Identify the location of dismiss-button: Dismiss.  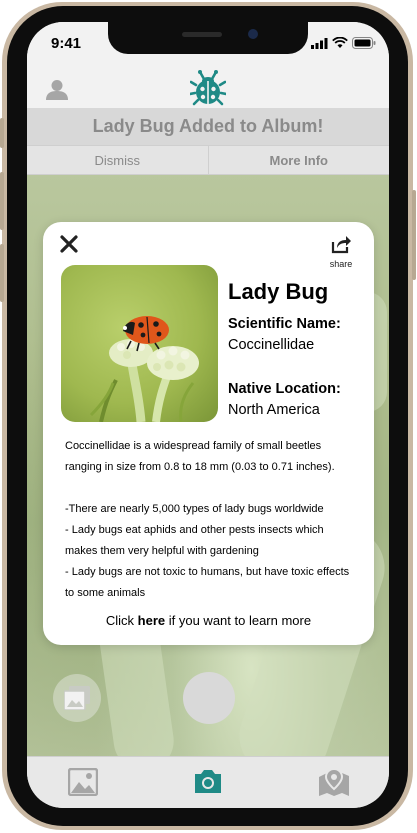
(117, 160).